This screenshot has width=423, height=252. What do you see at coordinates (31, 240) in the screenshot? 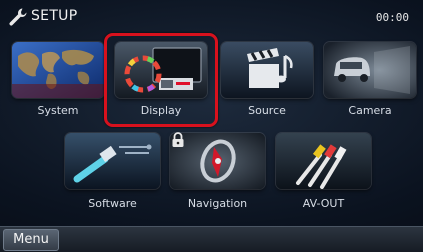
I see `menu-button: Menu` at bounding box center [31, 240].